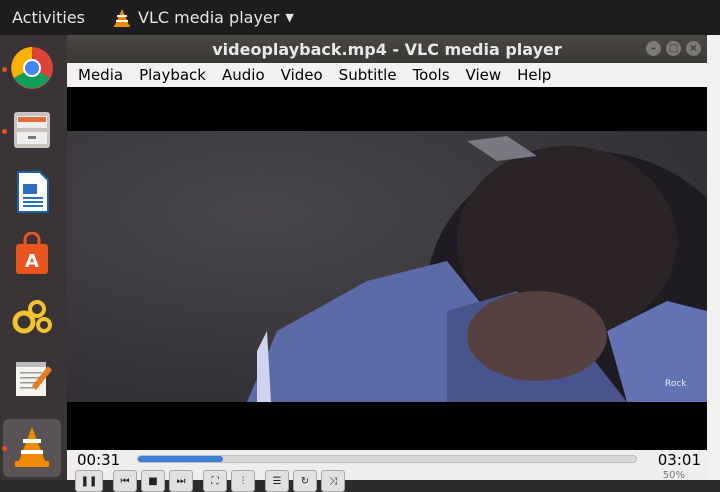  Describe the element at coordinates (673, 48) in the screenshot. I see `maximize-button: □` at that location.